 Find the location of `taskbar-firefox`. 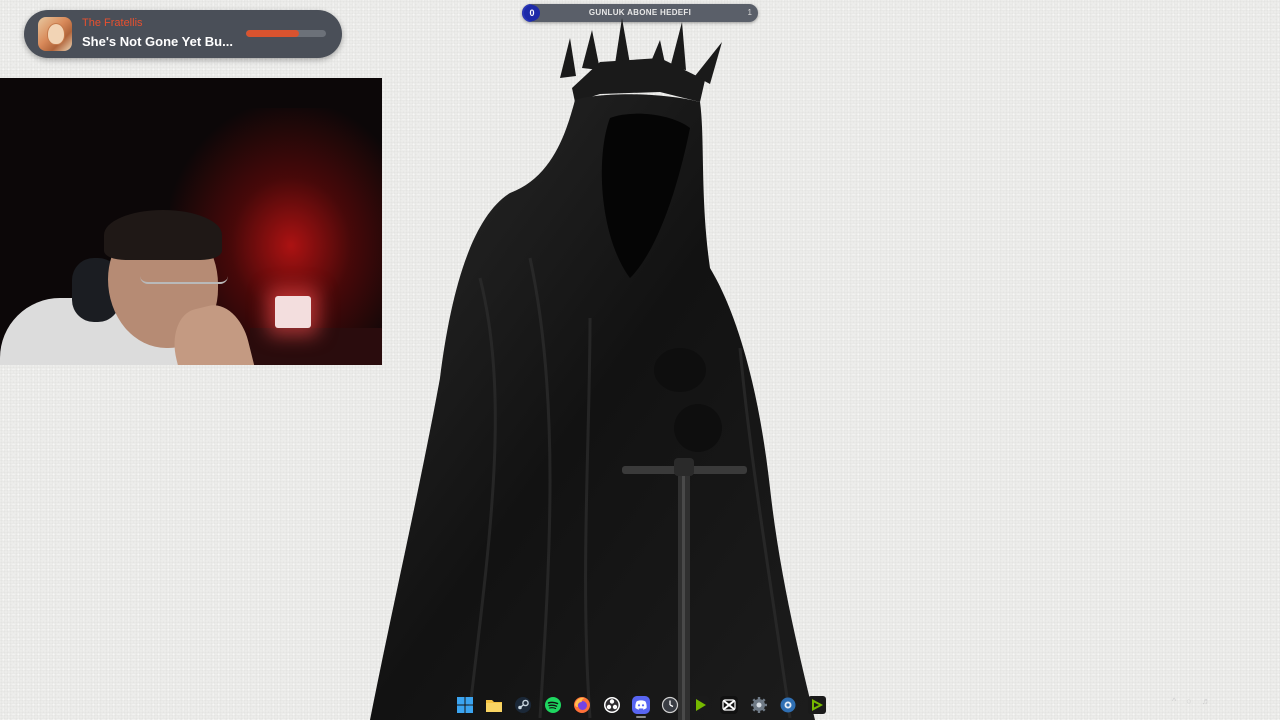

taskbar-firefox is located at coordinates (582, 705).